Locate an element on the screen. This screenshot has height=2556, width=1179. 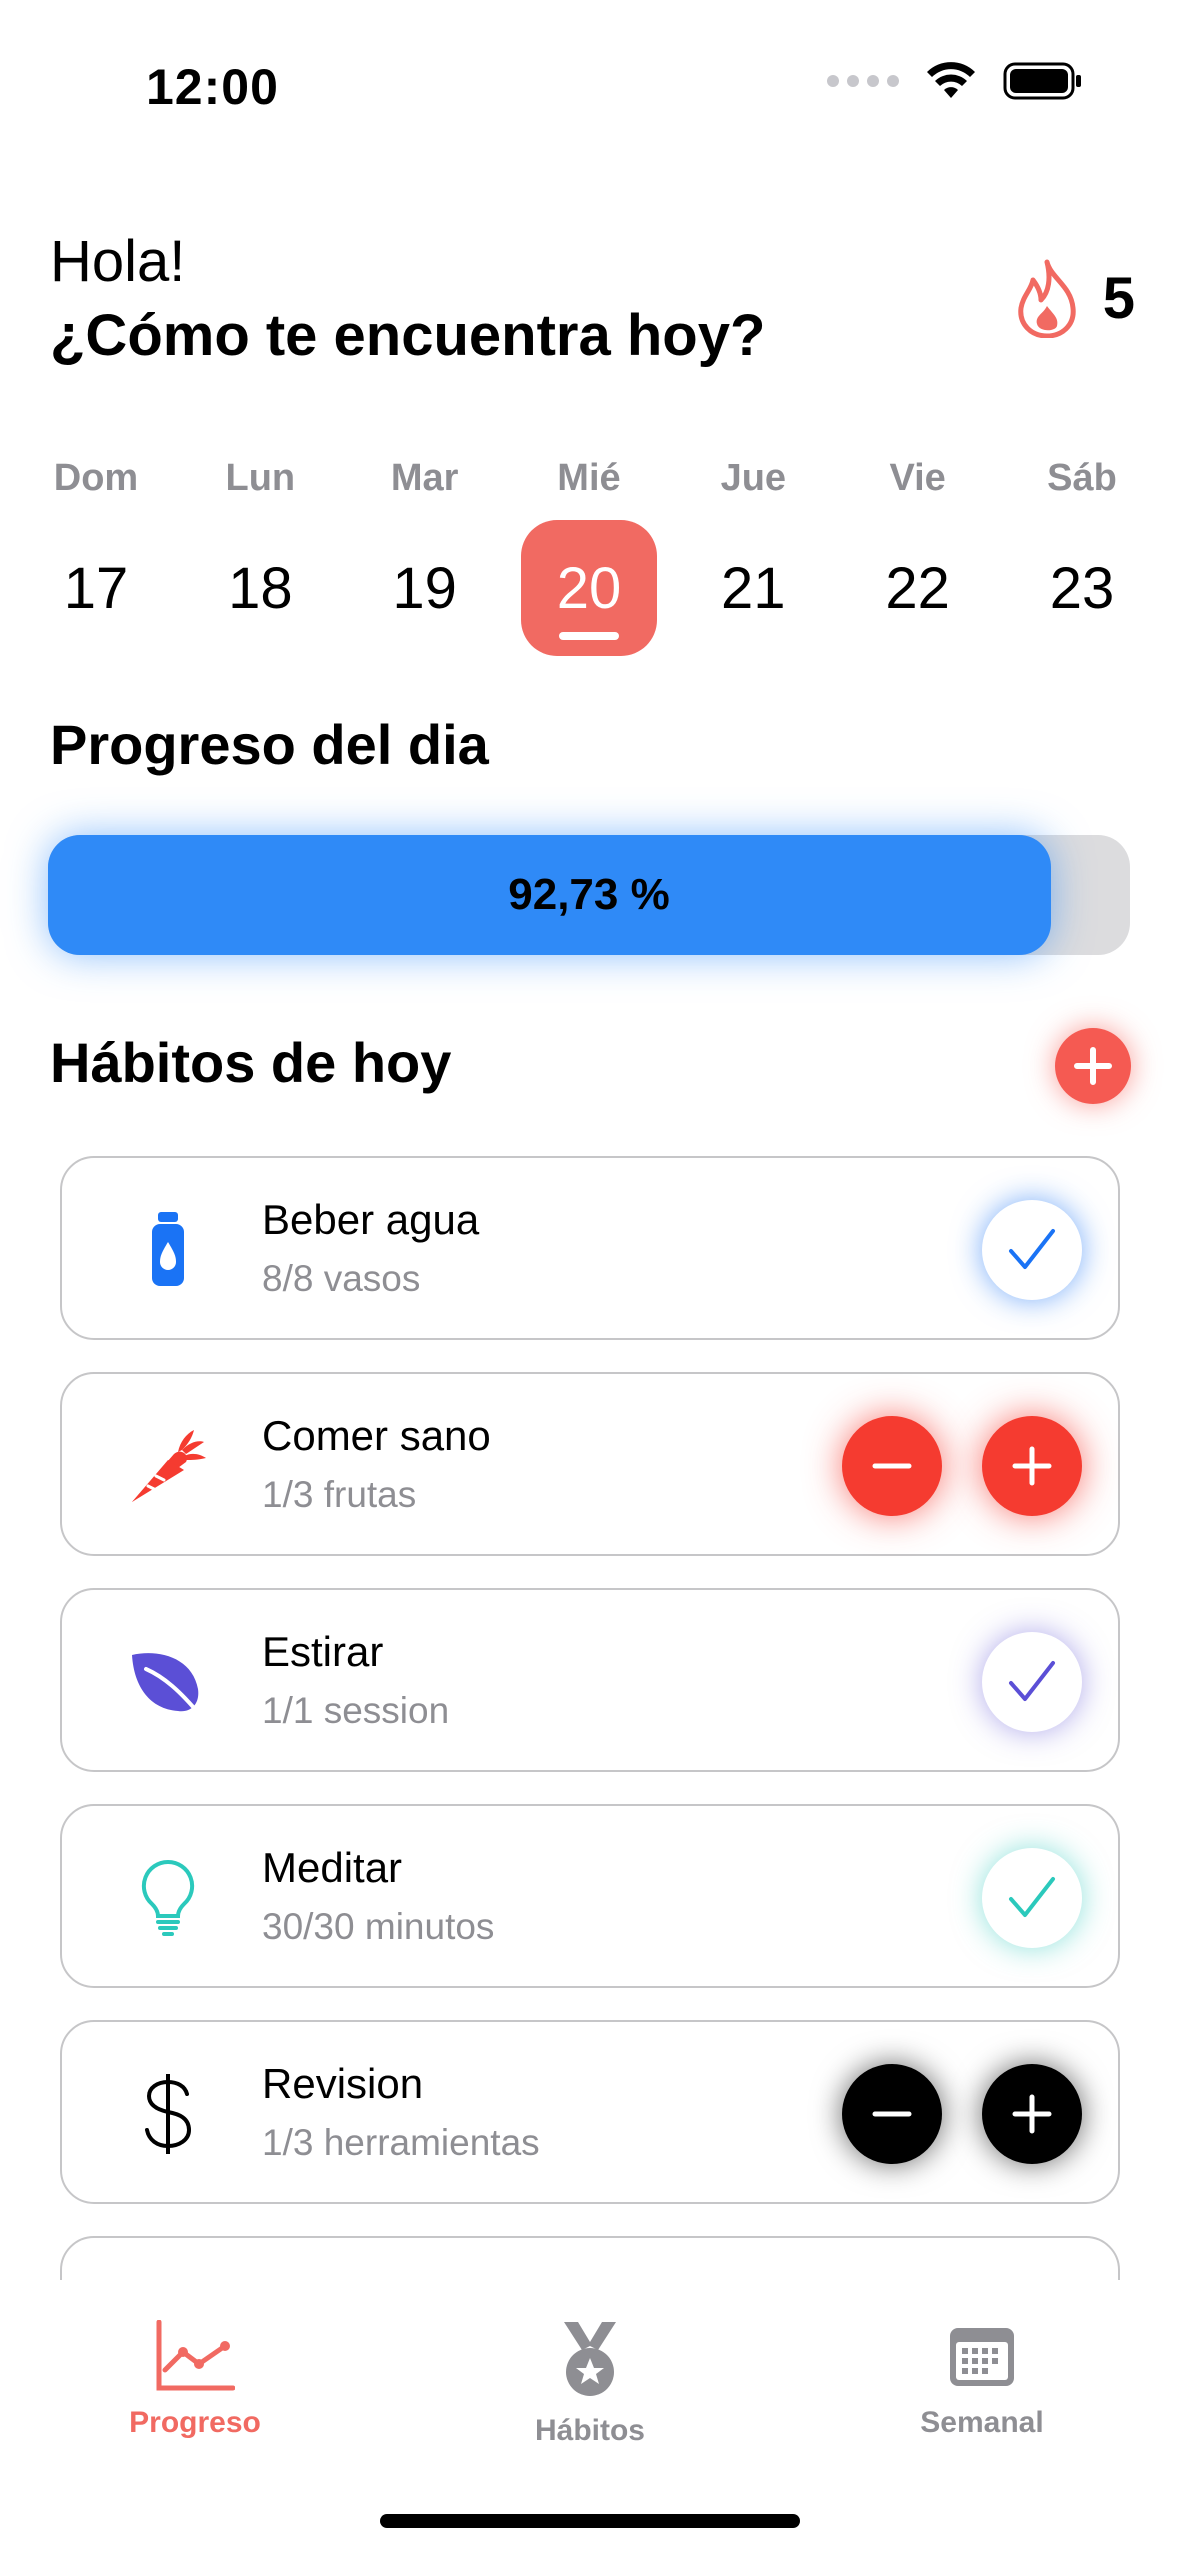
habit-progress: 8/8 vasos is located at coordinates (341, 1278).